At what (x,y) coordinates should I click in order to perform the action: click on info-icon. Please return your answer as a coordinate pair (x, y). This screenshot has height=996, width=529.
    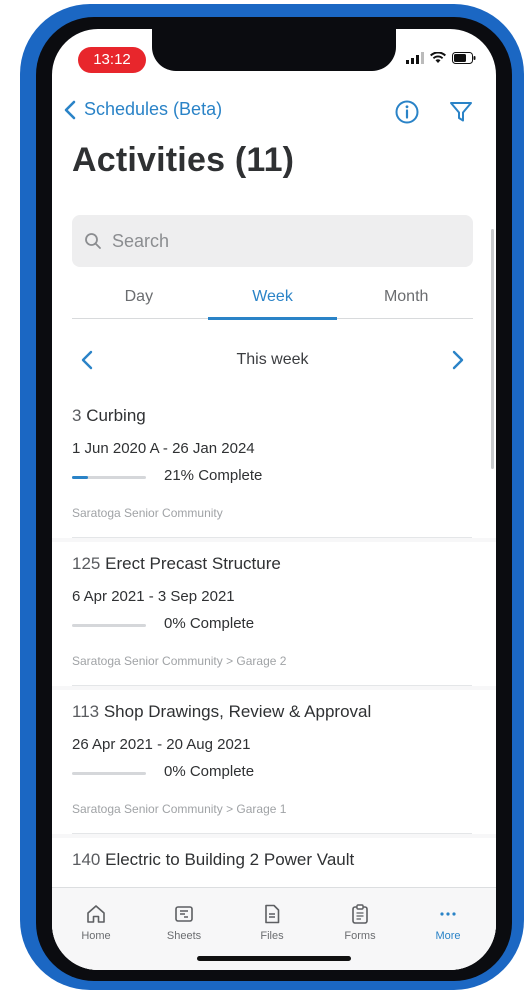
    Looking at the image, I should click on (407, 112).